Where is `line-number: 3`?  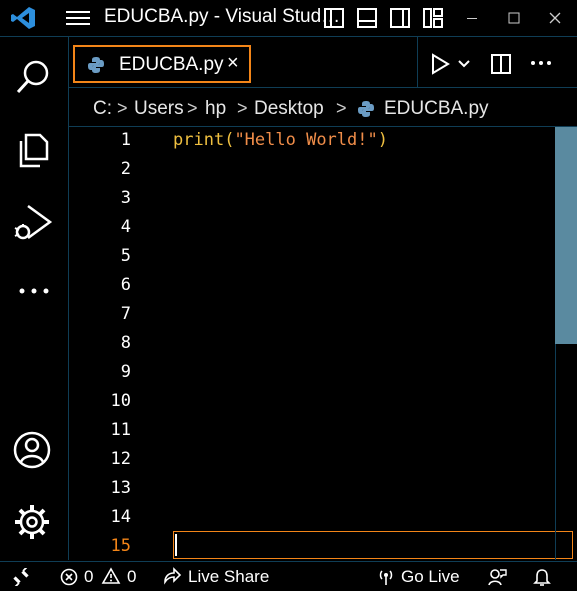
line-number: 3 is located at coordinates (125, 198).